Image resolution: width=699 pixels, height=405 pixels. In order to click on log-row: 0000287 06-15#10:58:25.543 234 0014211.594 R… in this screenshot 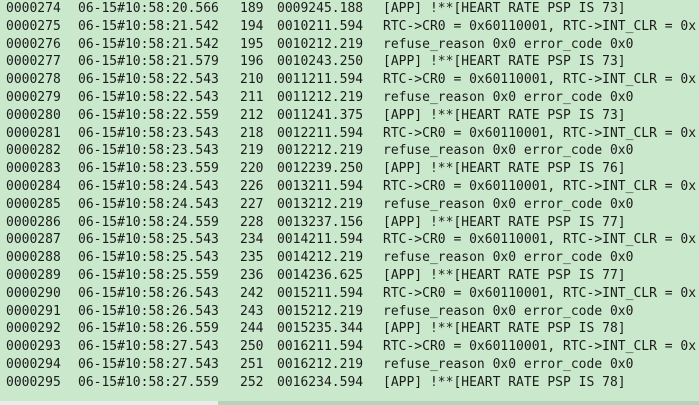, I will do `click(349, 240)`.